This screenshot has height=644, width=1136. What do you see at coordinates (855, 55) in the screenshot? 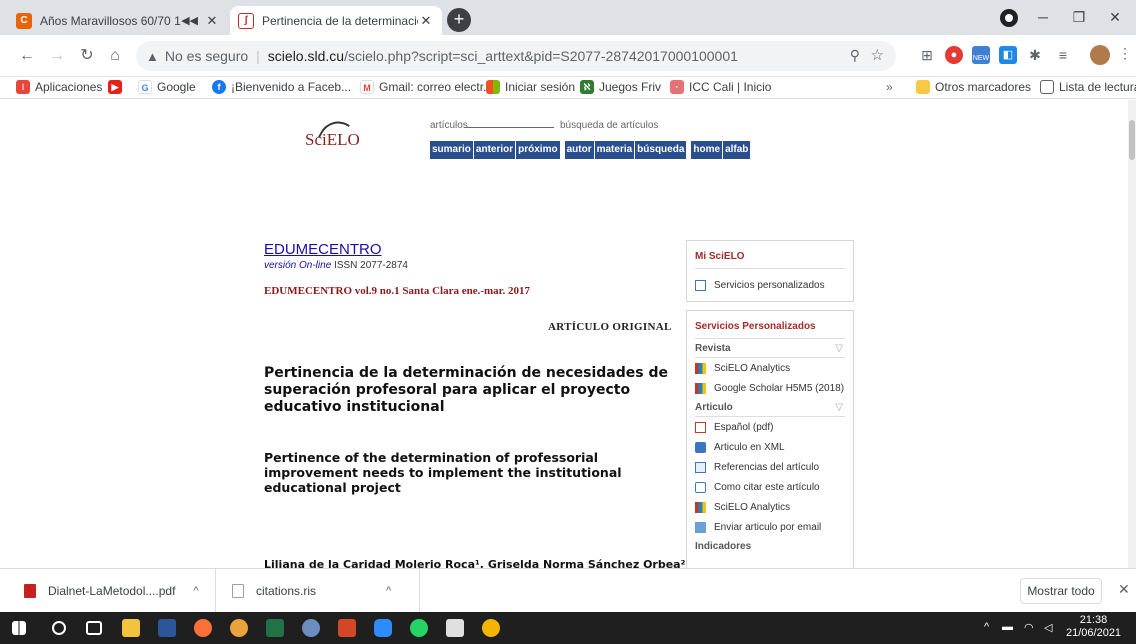
I see `zoom-search-icon: ⚲` at bounding box center [855, 55].